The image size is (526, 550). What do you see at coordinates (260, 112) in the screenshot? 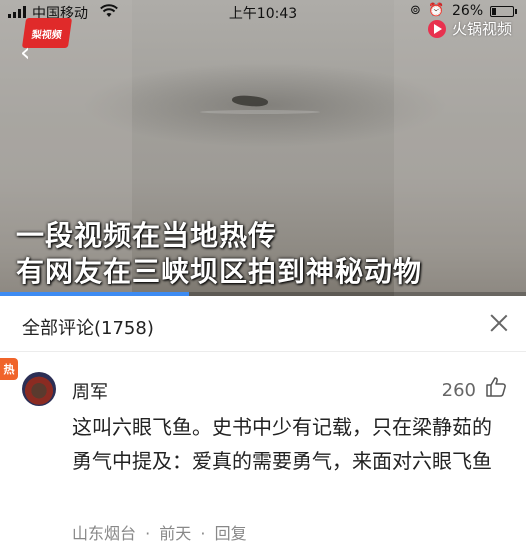
I see `water-ripple` at bounding box center [260, 112].